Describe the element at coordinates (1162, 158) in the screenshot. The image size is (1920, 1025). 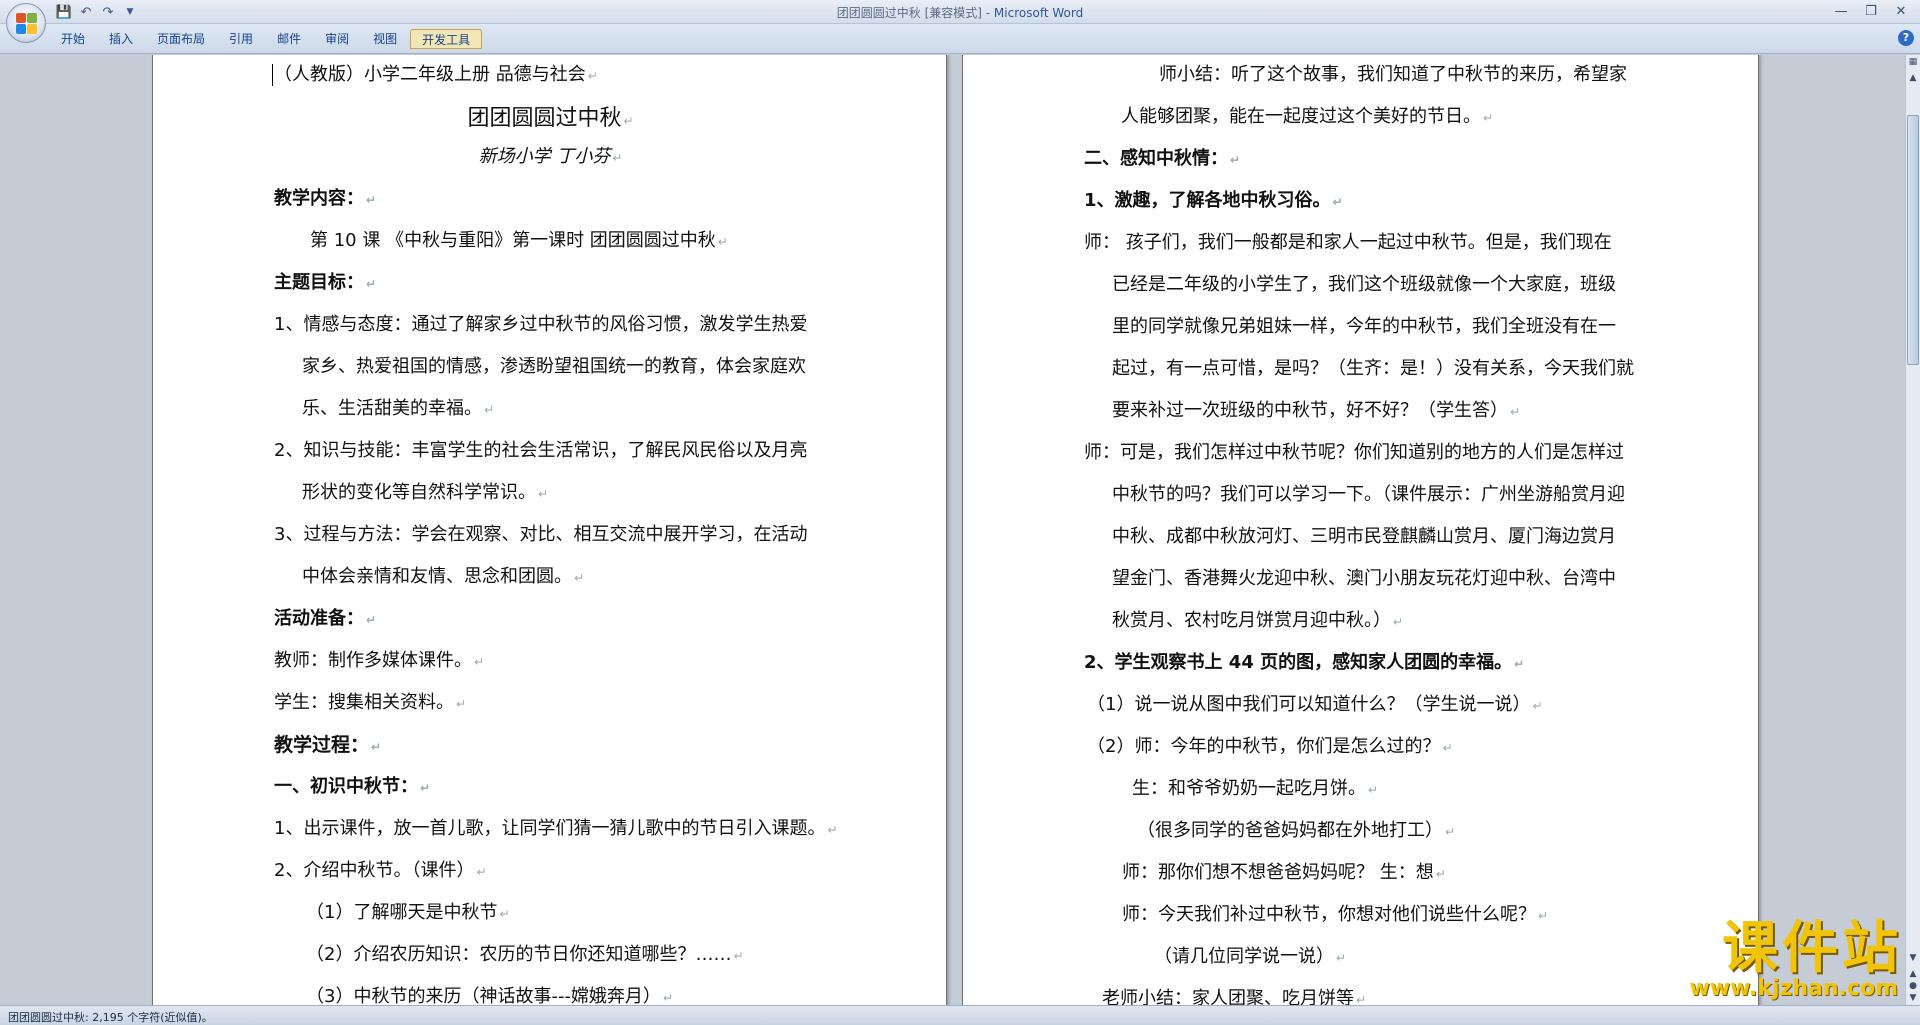
I see `heading-section-2: 二、感知中秋情： ↵` at that location.